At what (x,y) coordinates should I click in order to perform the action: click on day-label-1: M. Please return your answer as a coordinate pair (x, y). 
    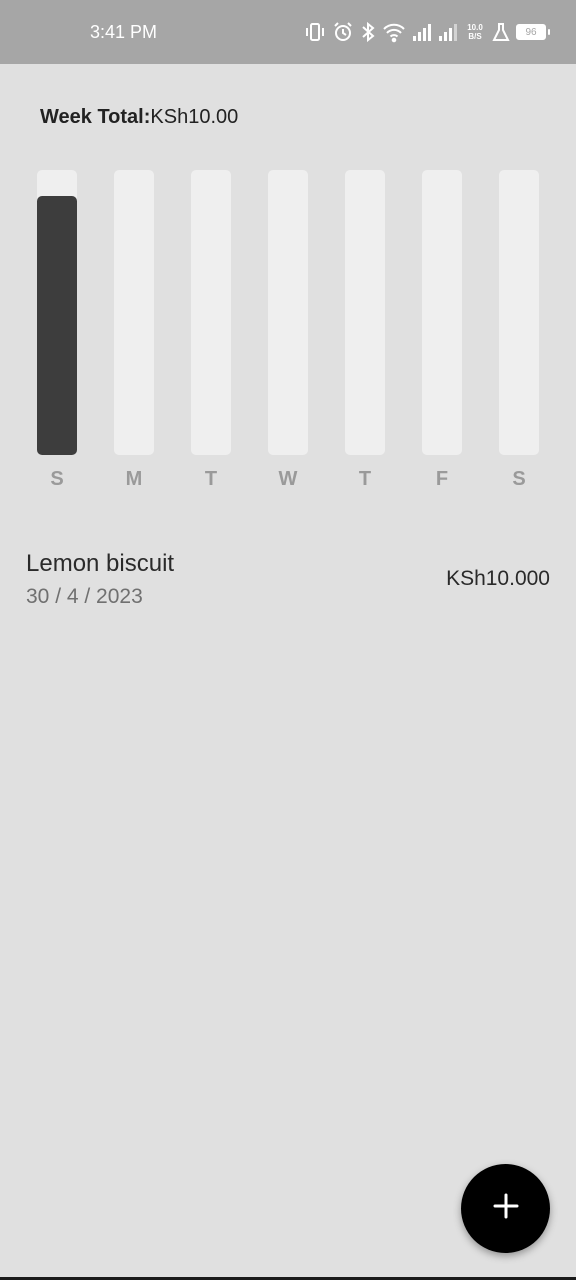
    Looking at the image, I should click on (134, 479).